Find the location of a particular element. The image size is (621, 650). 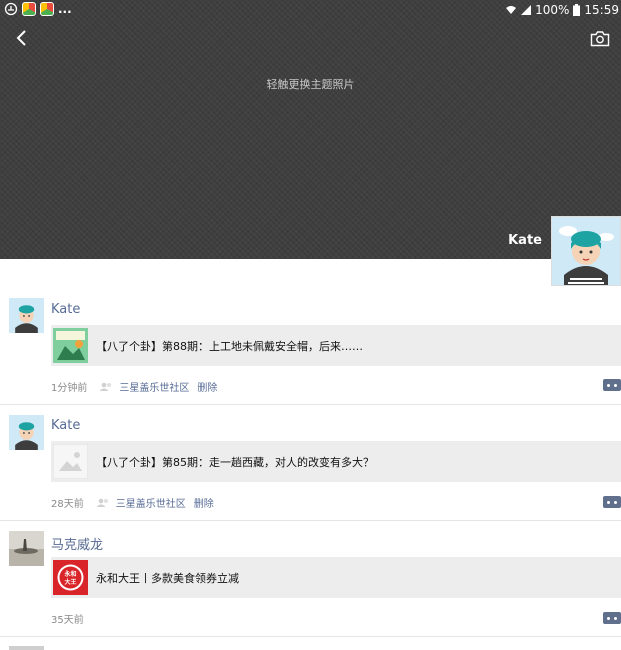

post-time: 35天前 is located at coordinates (67, 620).